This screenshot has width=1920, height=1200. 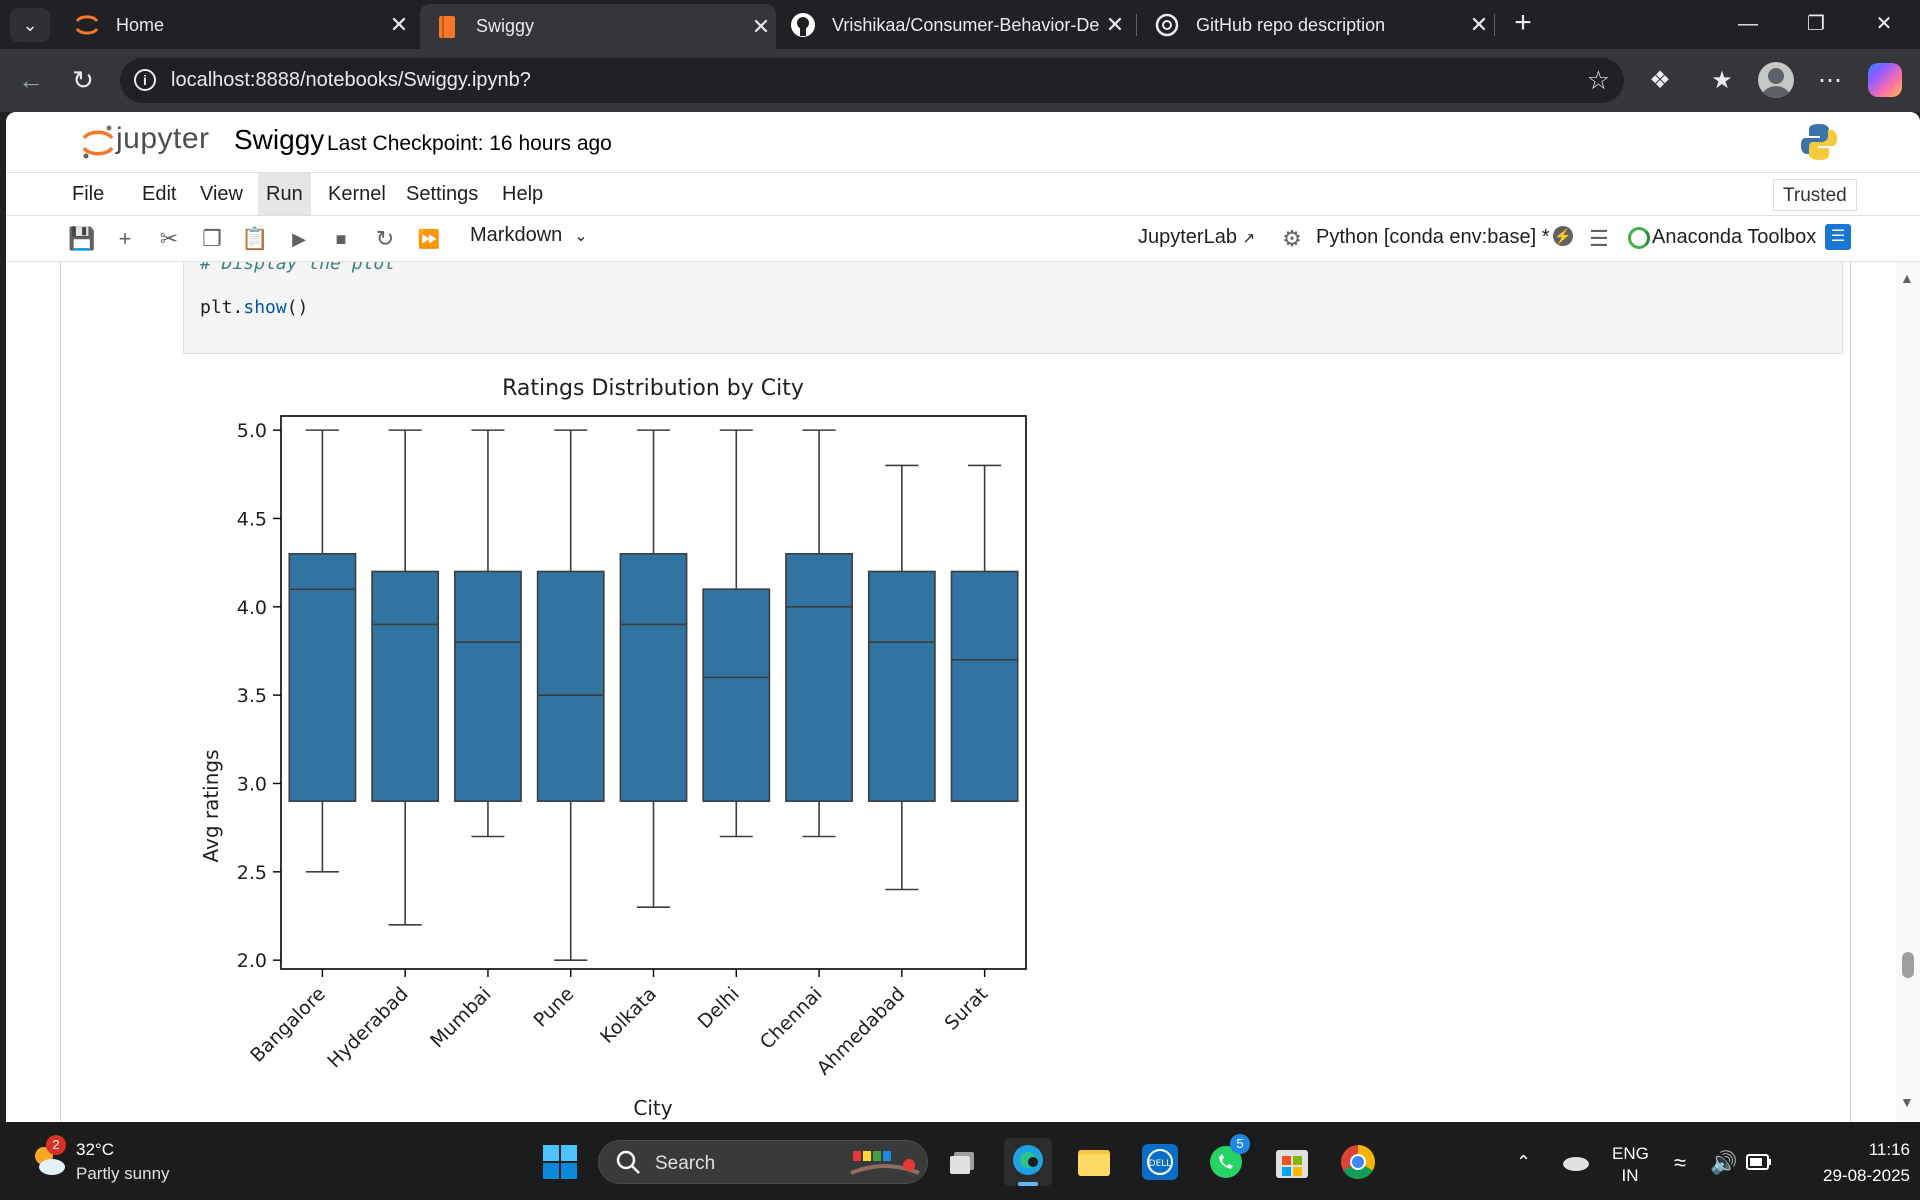 What do you see at coordinates (652, 1108) in the screenshot?
I see `x-axis-label: City` at bounding box center [652, 1108].